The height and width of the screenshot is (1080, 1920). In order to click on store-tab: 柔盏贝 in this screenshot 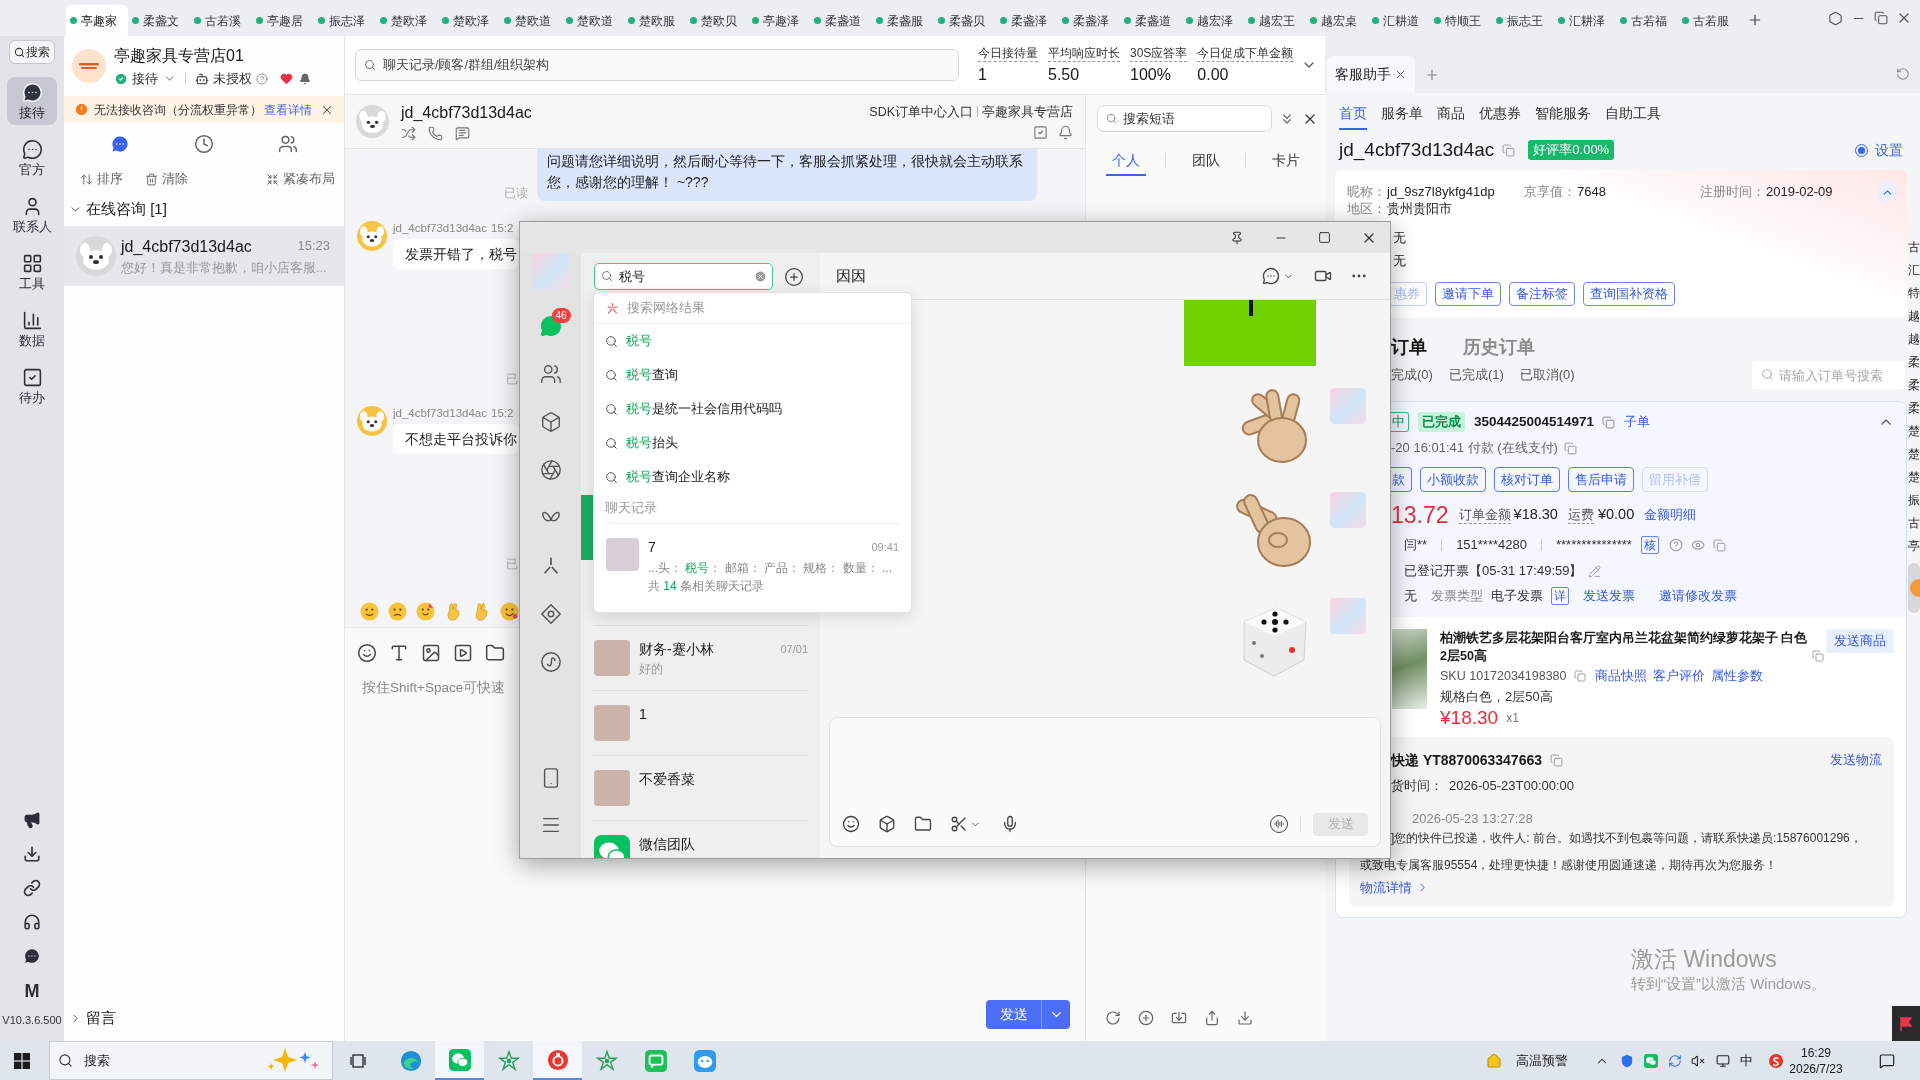, I will do `click(965, 20)`.